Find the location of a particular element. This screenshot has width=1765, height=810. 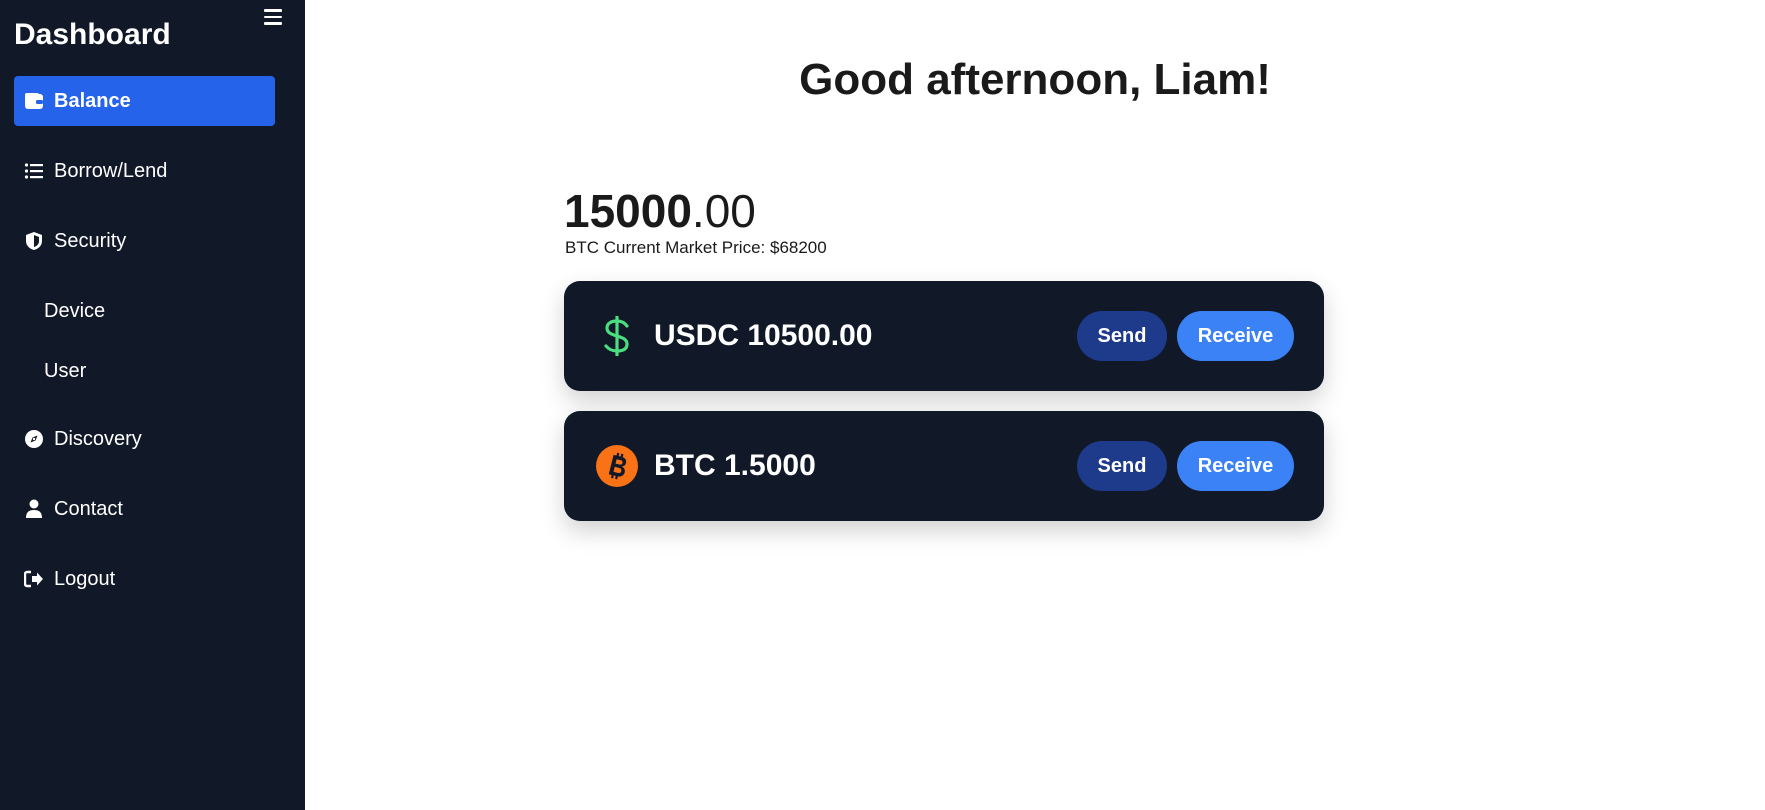

total-balance: 15000.00 is located at coordinates (660, 211).